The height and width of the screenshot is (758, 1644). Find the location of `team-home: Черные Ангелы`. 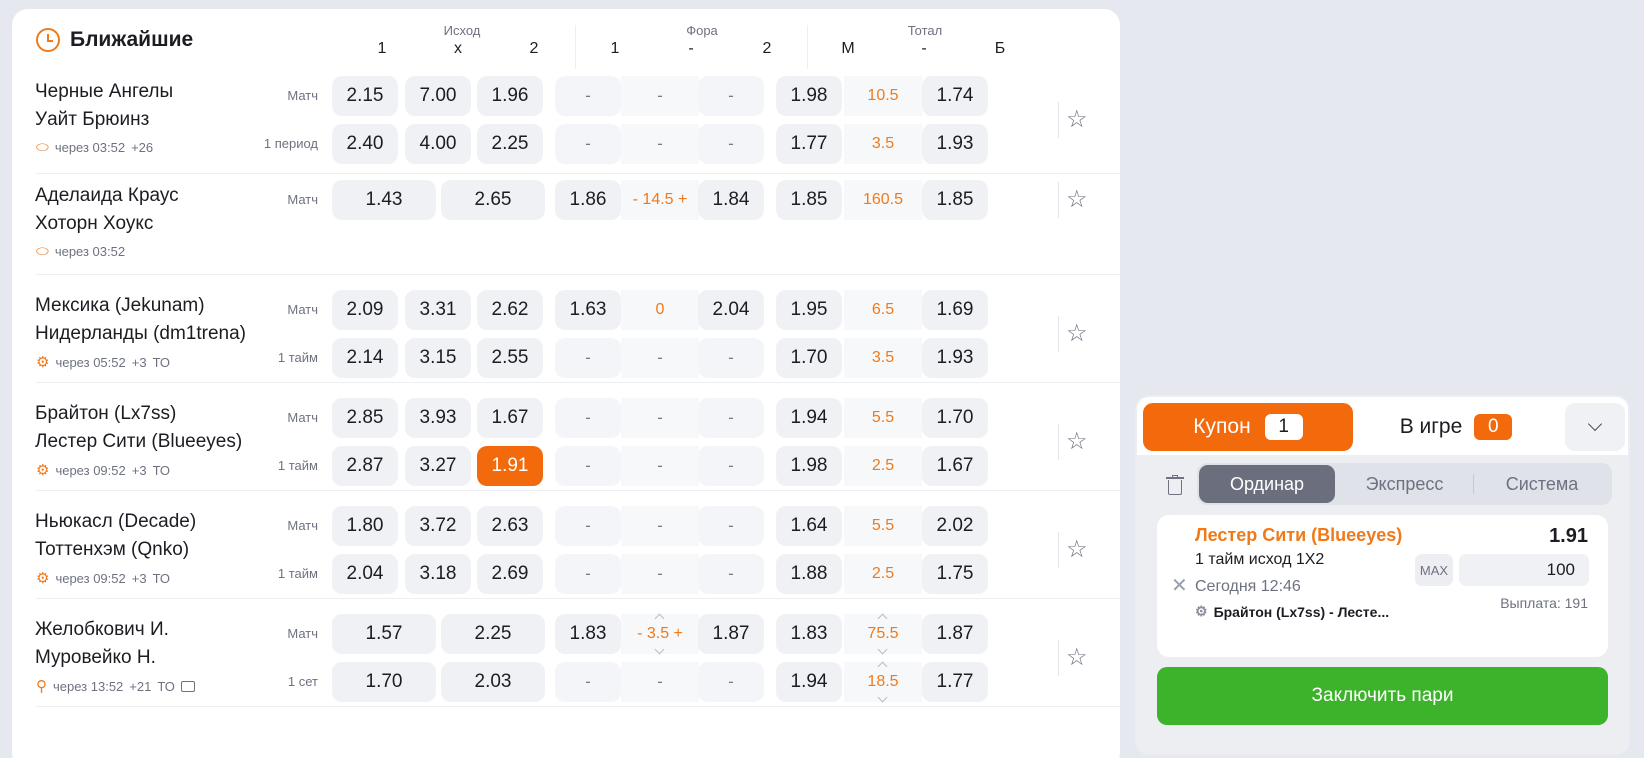

team-home: Черные Ангелы is located at coordinates (104, 92).